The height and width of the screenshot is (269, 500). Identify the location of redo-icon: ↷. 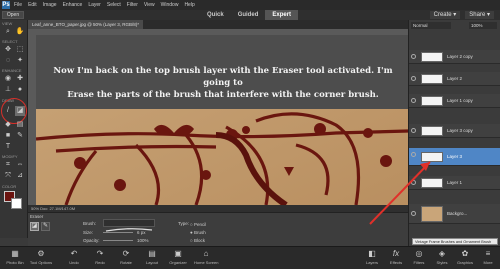
(100, 253).